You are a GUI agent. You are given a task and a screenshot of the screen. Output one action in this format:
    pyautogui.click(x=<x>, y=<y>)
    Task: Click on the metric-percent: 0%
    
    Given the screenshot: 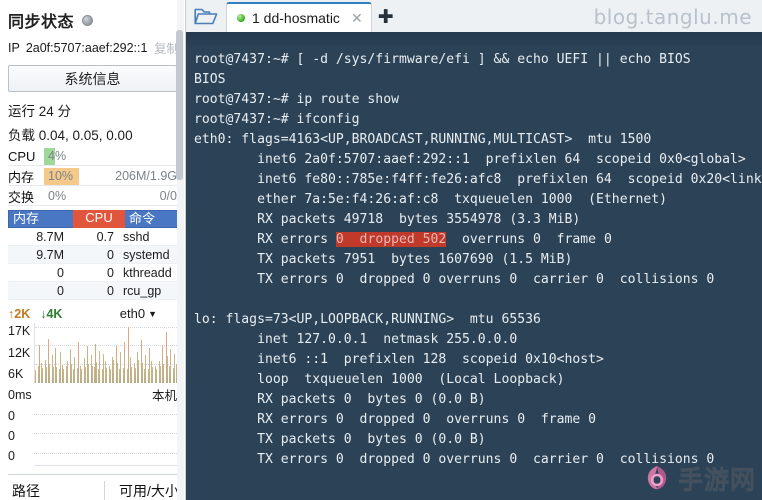 What is the action you would take?
    pyautogui.click(x=57, y=195)
    